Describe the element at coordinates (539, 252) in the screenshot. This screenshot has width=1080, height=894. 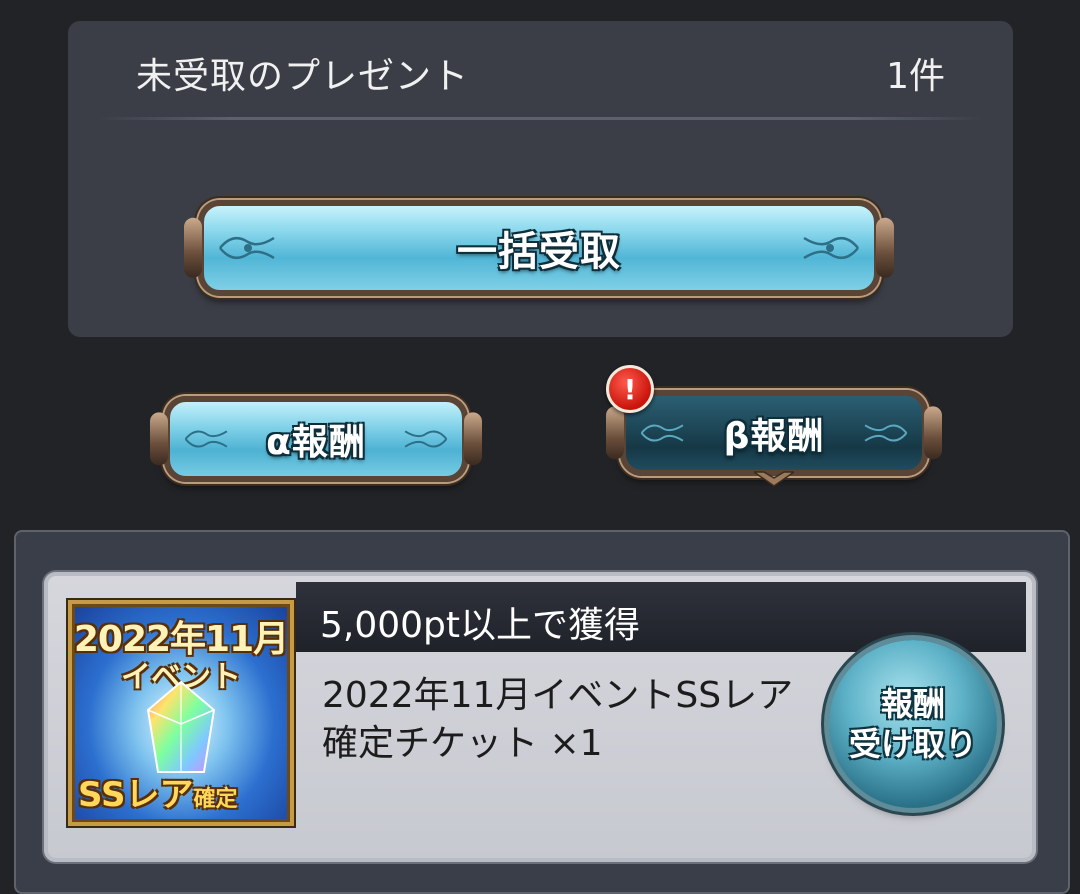
I see `bulk-receive-label: 一括受取` at that location.